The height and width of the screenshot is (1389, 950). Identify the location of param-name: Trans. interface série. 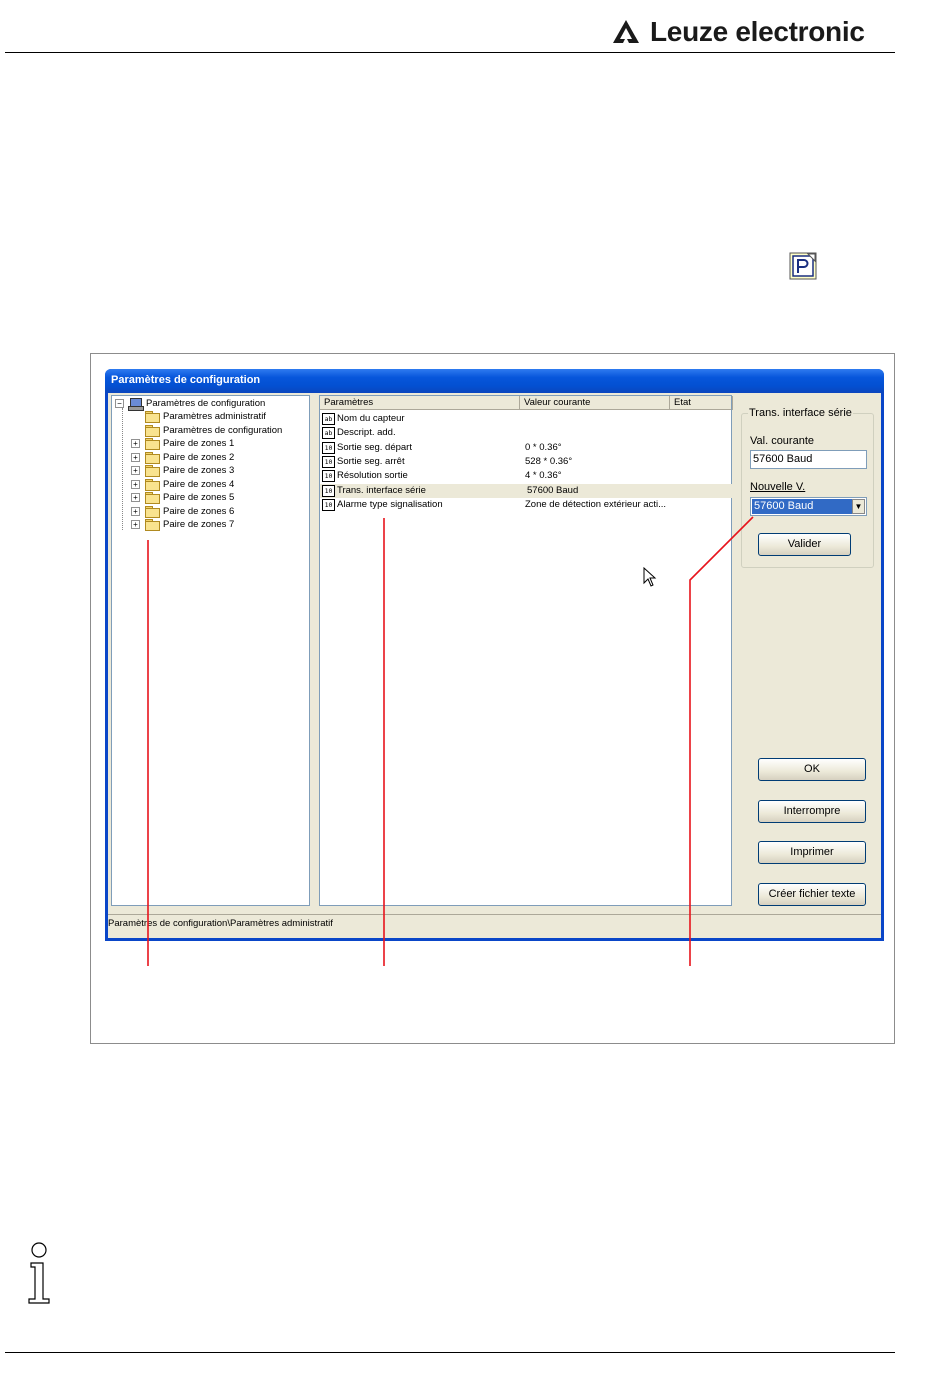
(381, 490).